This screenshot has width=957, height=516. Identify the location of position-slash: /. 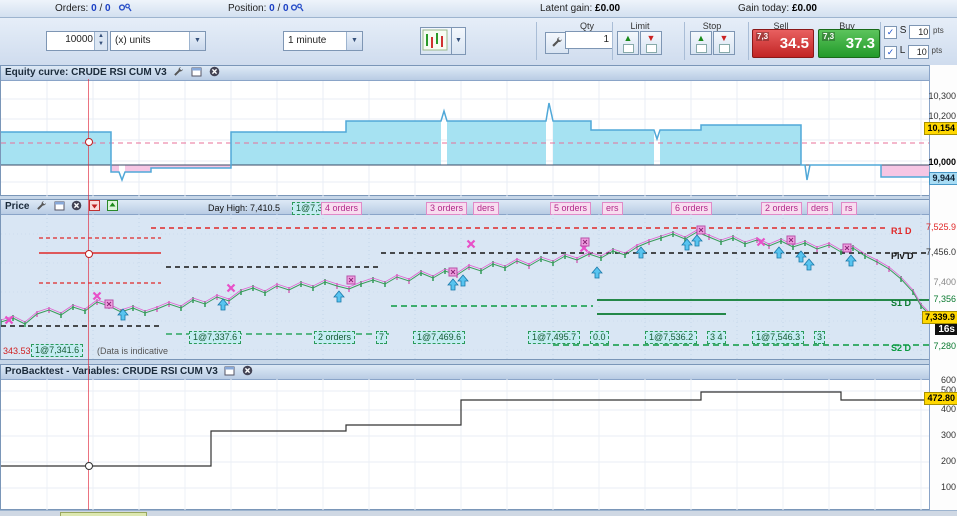
(279, 8).